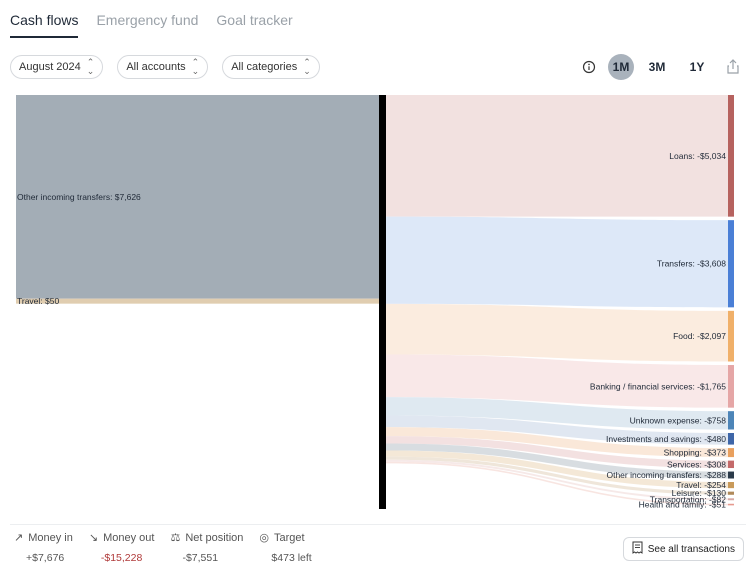 The image size is (756, 571). I want to click on tab-cash-flows: Cash flows, so click(44, 24).